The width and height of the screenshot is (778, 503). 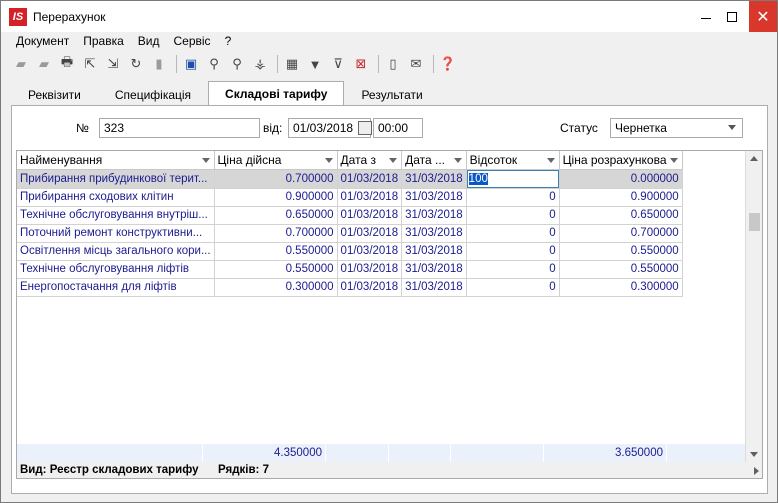 I want to click on scroll-right-icon, so click(x=756, y=471).